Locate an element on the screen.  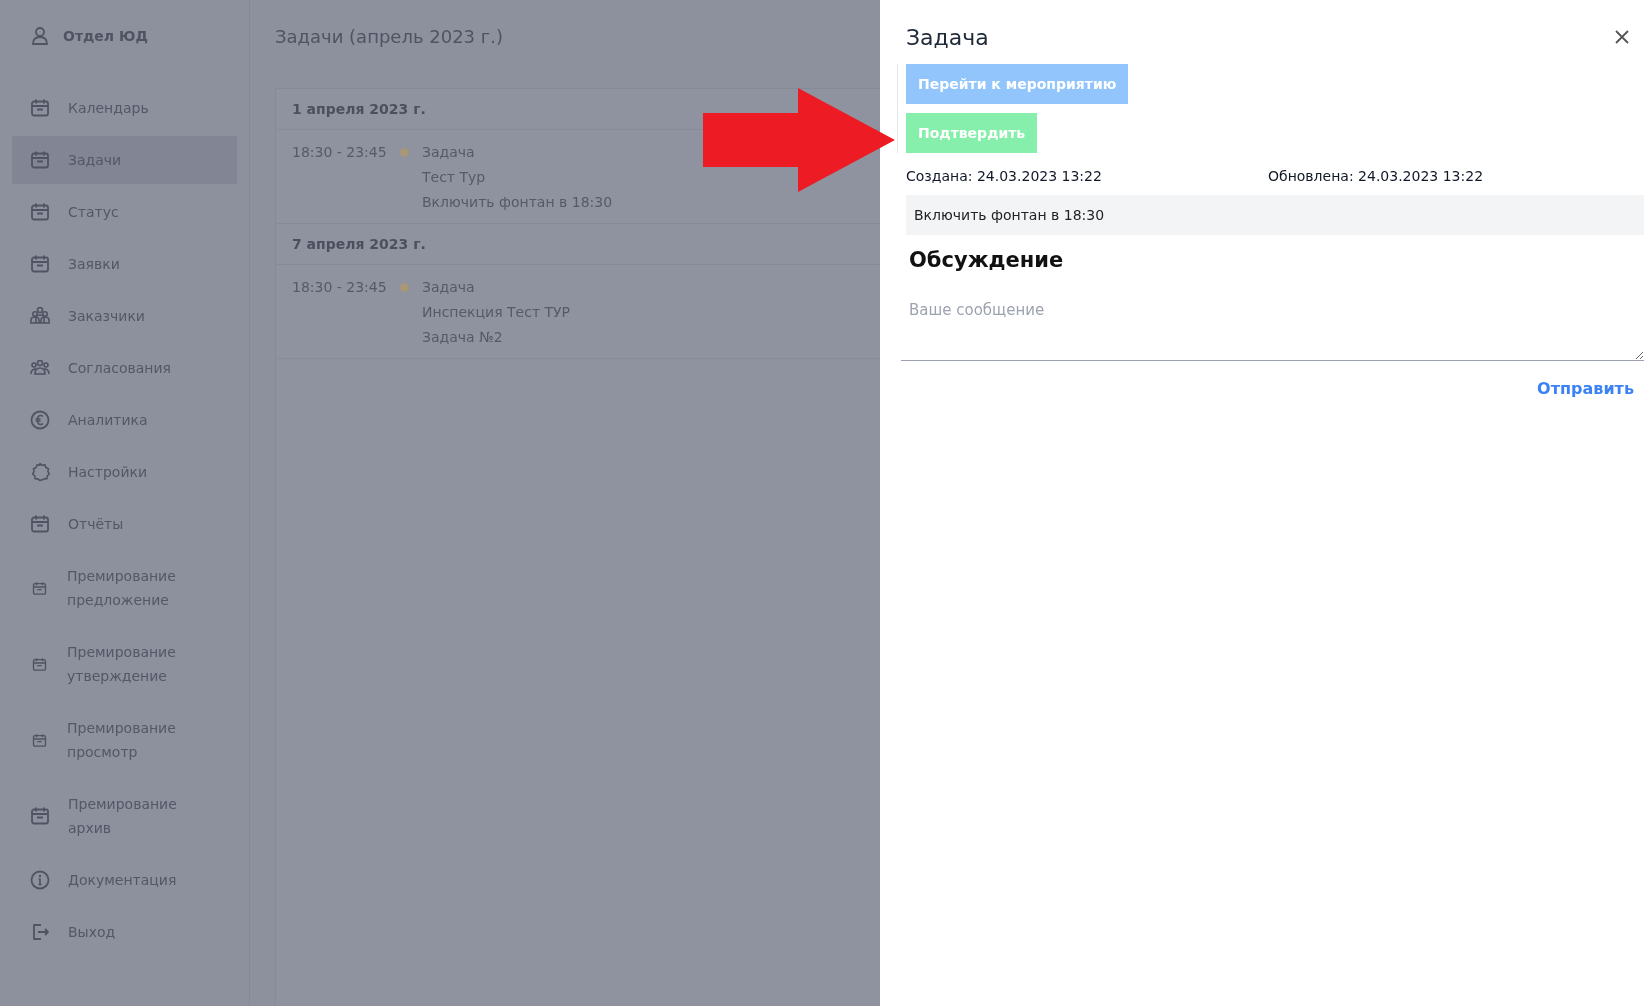
department-name: Отдел ЮД is located at coordinates (105, 36).